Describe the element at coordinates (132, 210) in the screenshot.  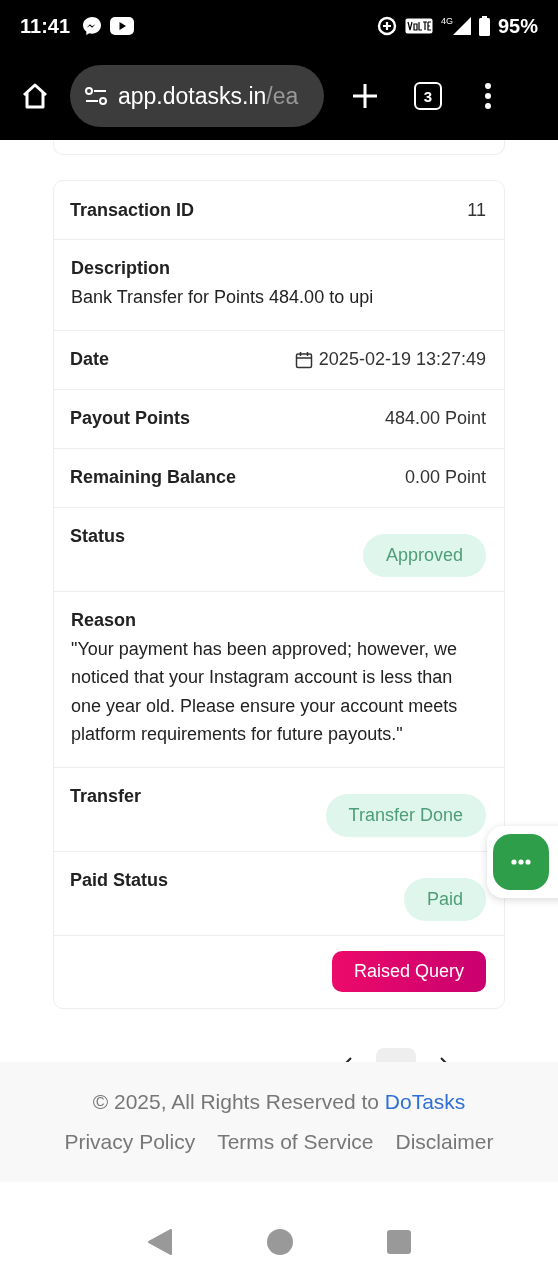
I see `field-label: Transaction ID` at that location.